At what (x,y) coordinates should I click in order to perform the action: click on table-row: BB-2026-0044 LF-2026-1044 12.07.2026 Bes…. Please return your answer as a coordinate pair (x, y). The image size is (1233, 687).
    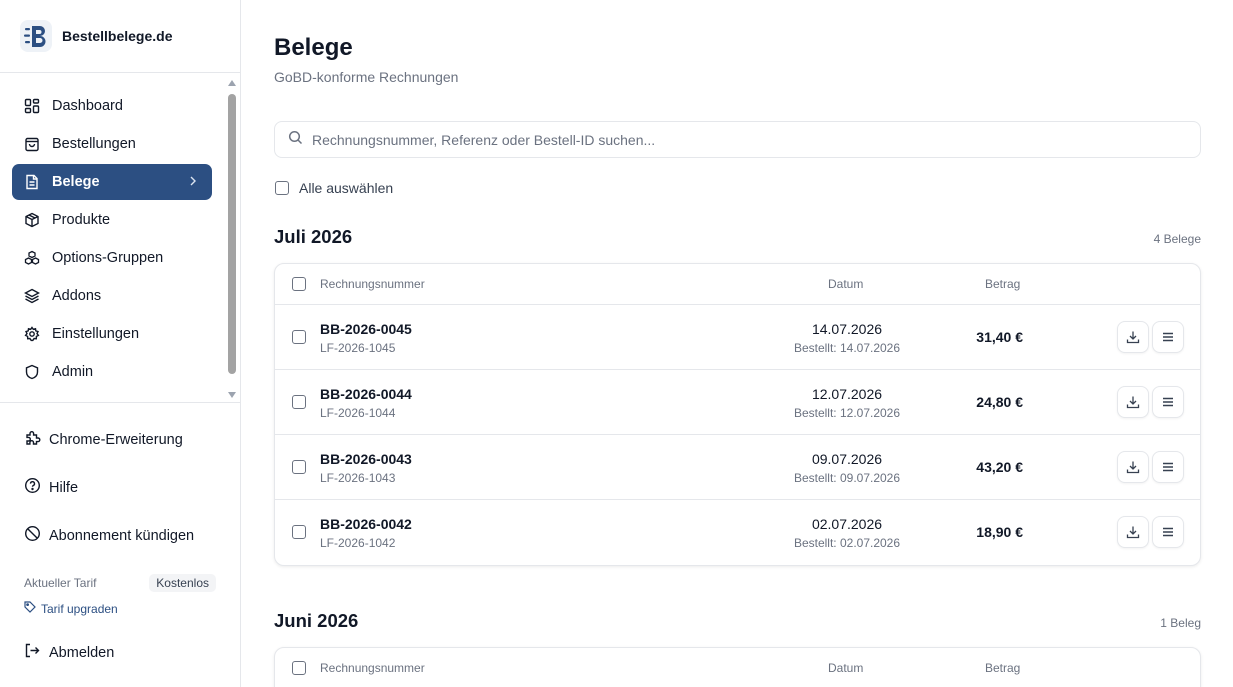
    Looking at the image, I should click on (737, 402).